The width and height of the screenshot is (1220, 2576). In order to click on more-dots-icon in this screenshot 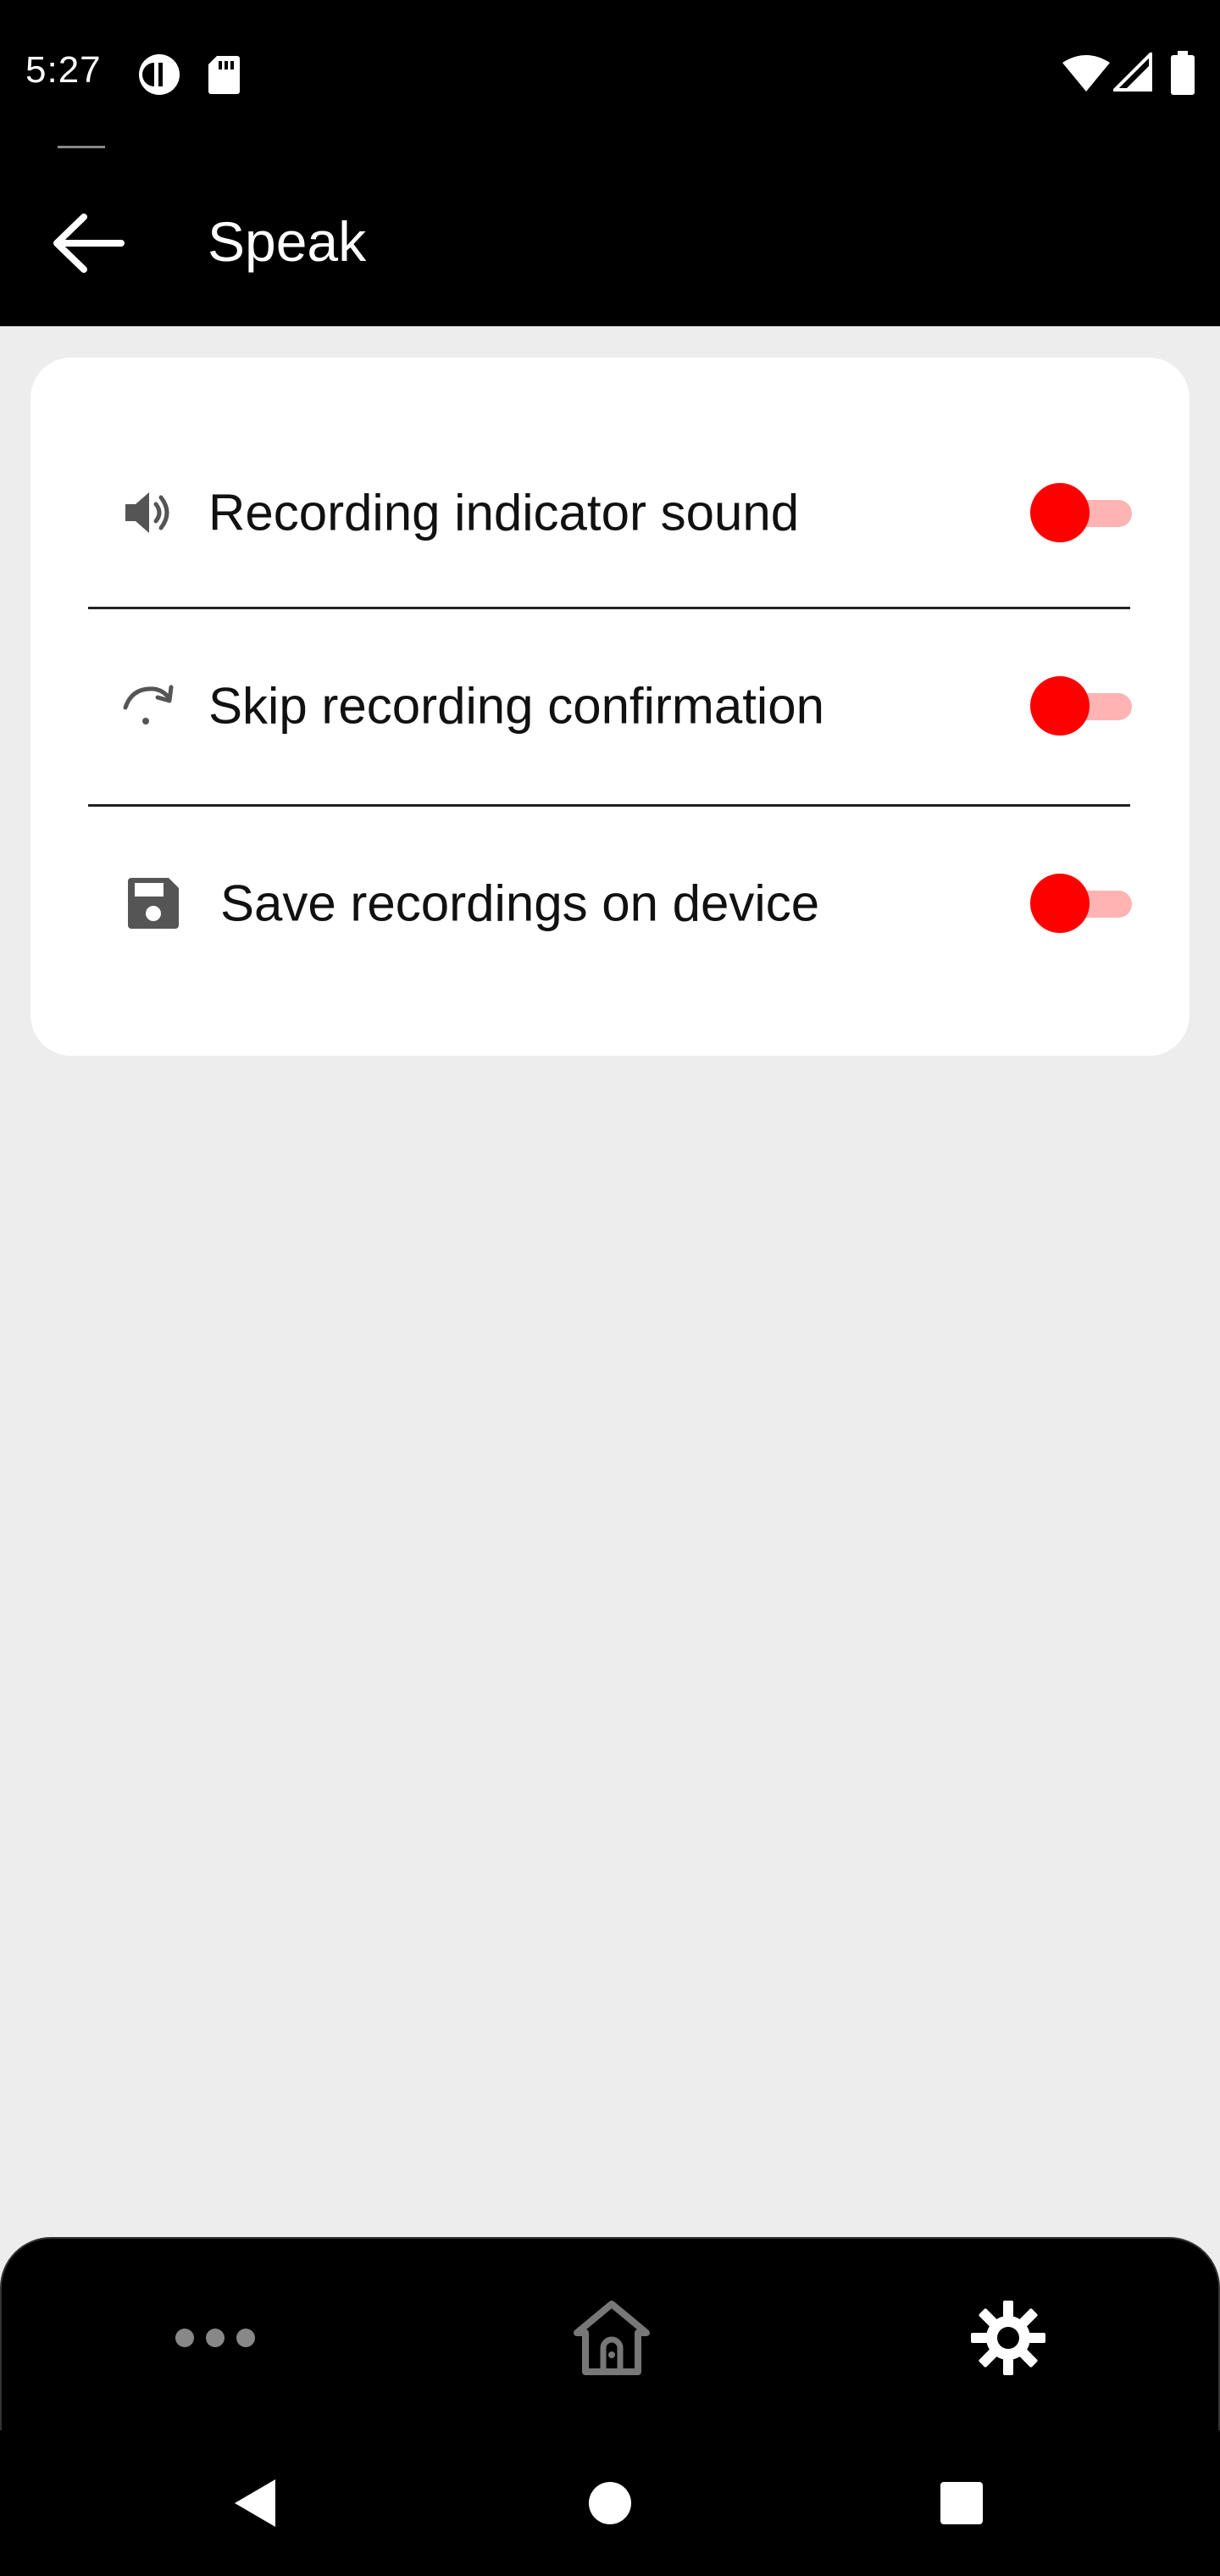, I will do `click(215, 2338)`.